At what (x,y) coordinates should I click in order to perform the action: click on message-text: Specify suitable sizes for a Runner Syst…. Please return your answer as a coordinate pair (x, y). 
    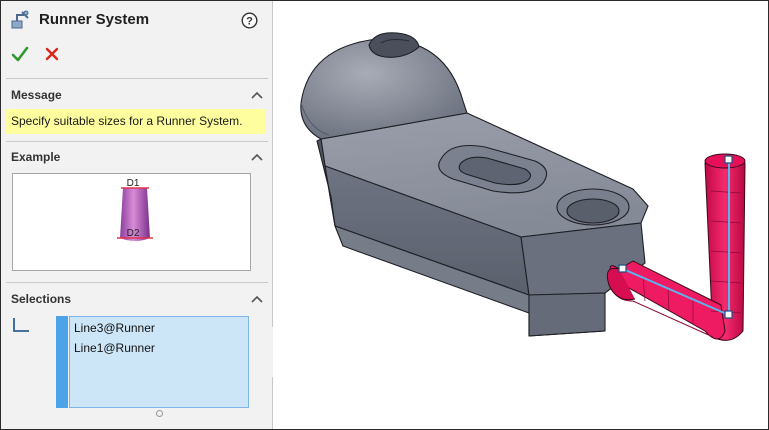
    Looking at the image, I should click on (135, 121).